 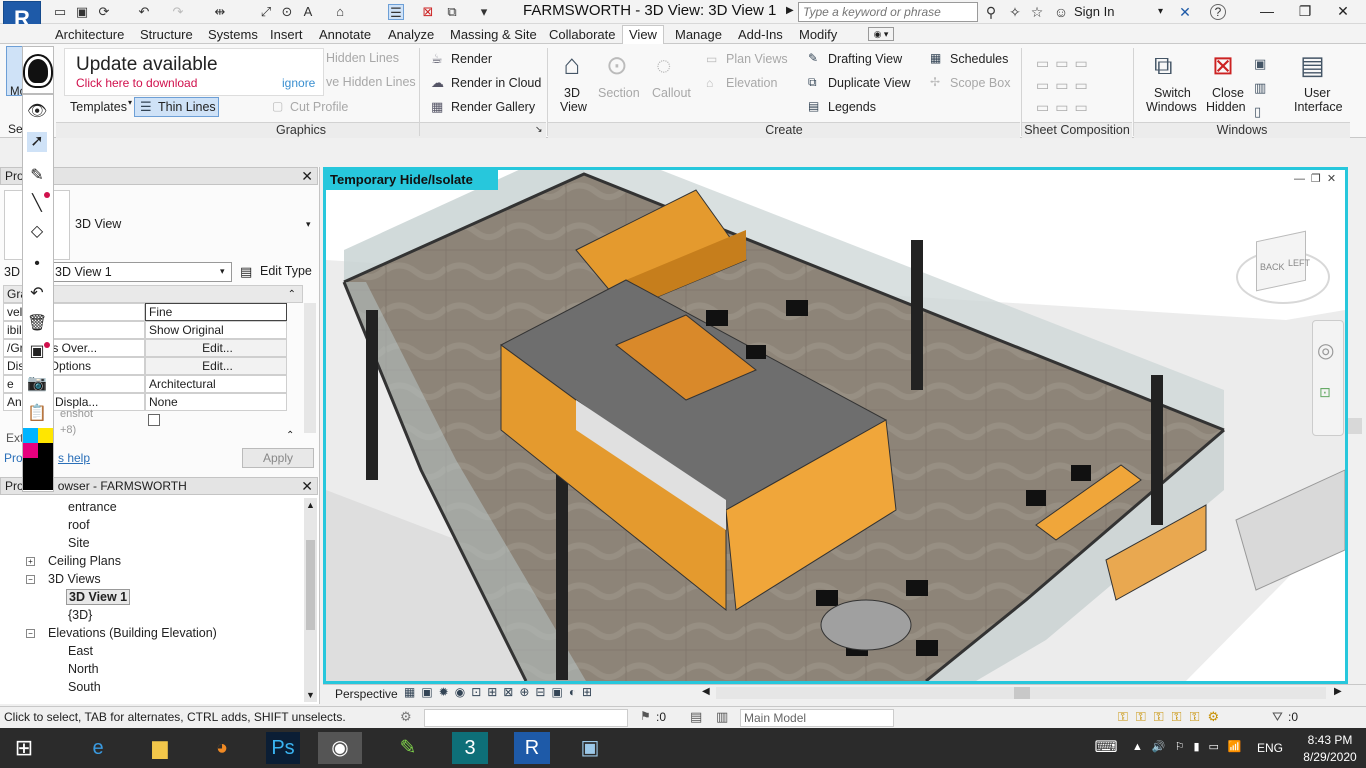 I want to click on callout-button: Callout, so click(x=671, y=93).